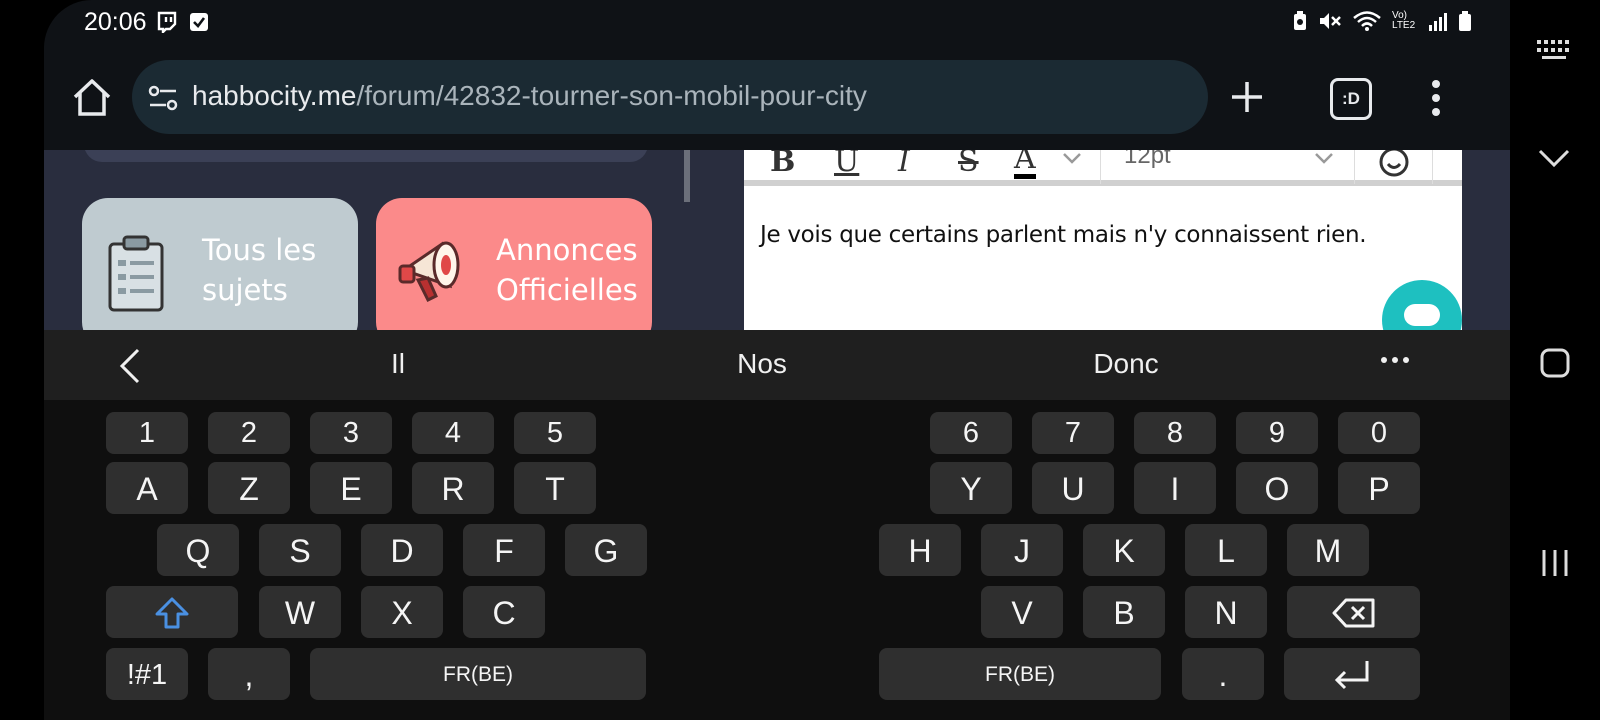 Image resolution: width=1600 pixels, height=720 pixels. Describe the element at coordinates (163, 98) in the screenshot. I see `site-settings-icon` at that location.